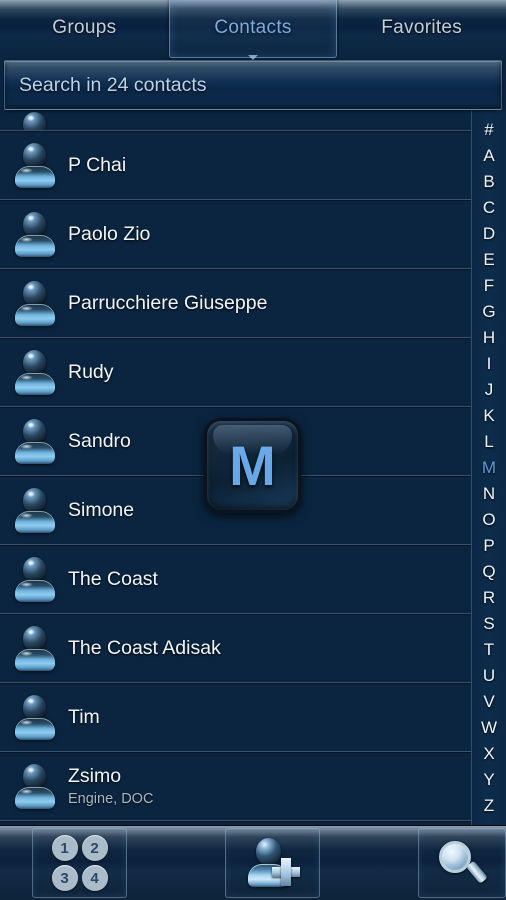 This screenshot has width=506, height=900. Describe the element at coordinates (489, 337) in the screenshot. I see `scrubber-letter-h: H` at that location.